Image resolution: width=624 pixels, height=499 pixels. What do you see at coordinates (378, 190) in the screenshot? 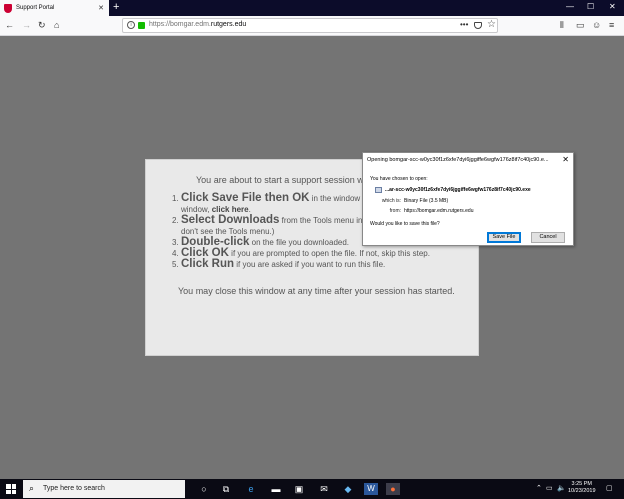
I see `exe-file-icon` at bounding box center [378, 190].